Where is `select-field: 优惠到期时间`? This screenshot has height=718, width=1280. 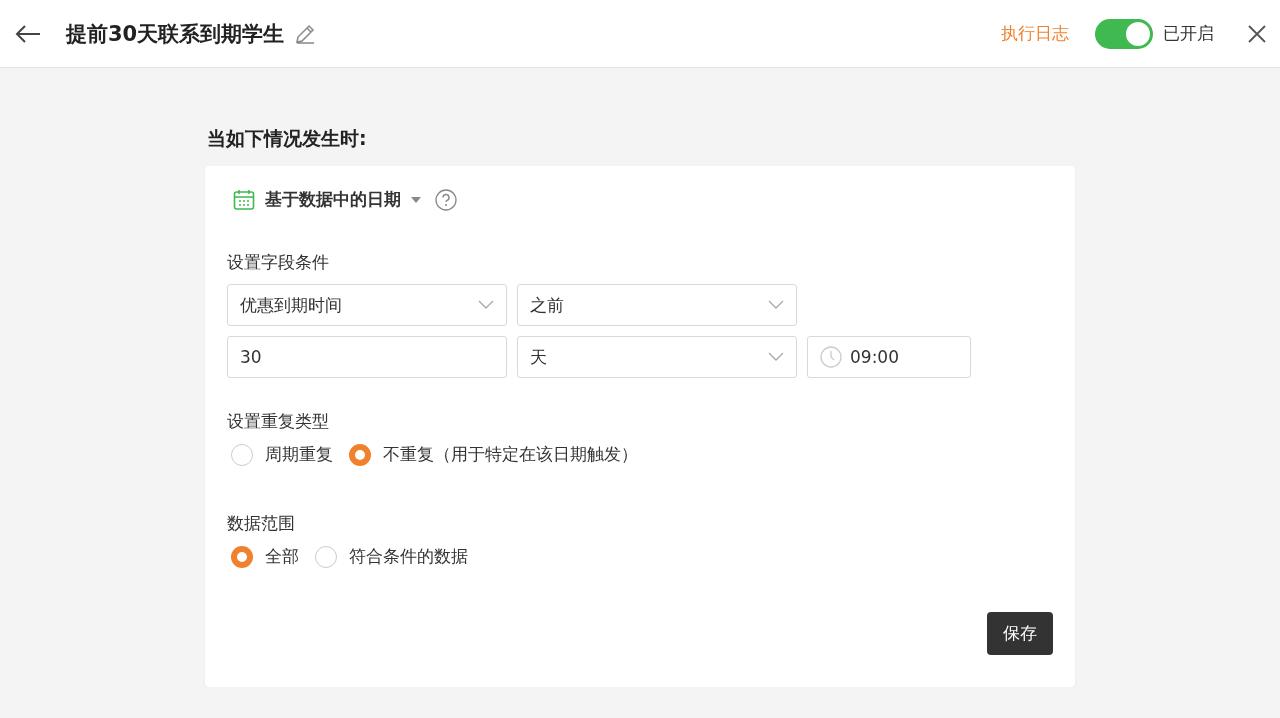
select-field: 优惠到期时间 is located at coordinates (367, 305).